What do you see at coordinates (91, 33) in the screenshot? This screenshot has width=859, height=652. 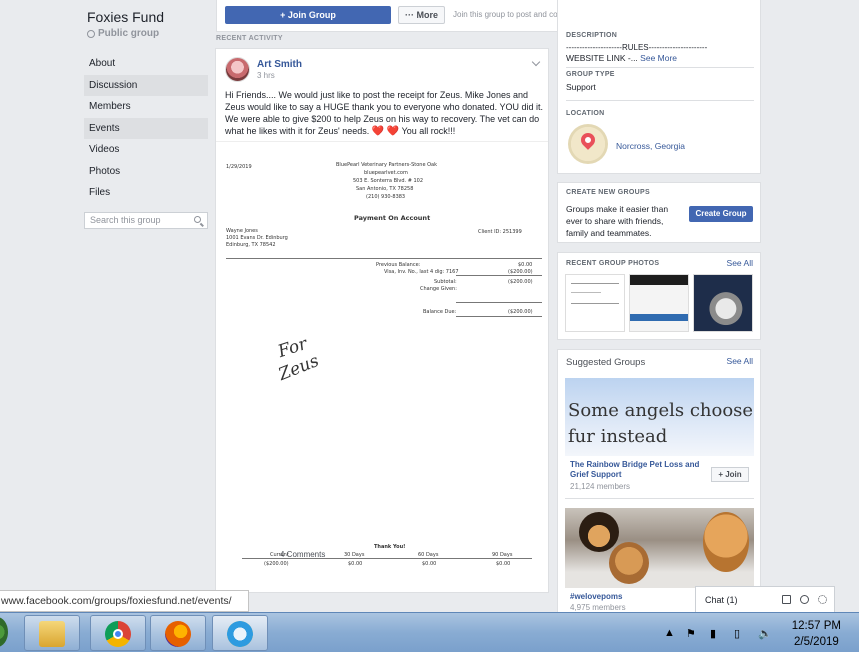 I see `globe-icon` at bounding box center [91, 33].